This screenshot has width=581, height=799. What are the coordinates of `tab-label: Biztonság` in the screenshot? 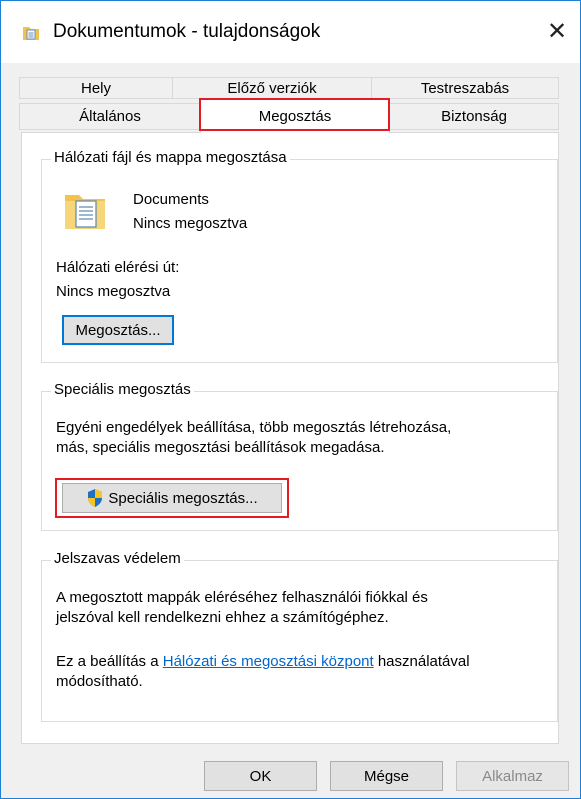 It's located at (474, 116).